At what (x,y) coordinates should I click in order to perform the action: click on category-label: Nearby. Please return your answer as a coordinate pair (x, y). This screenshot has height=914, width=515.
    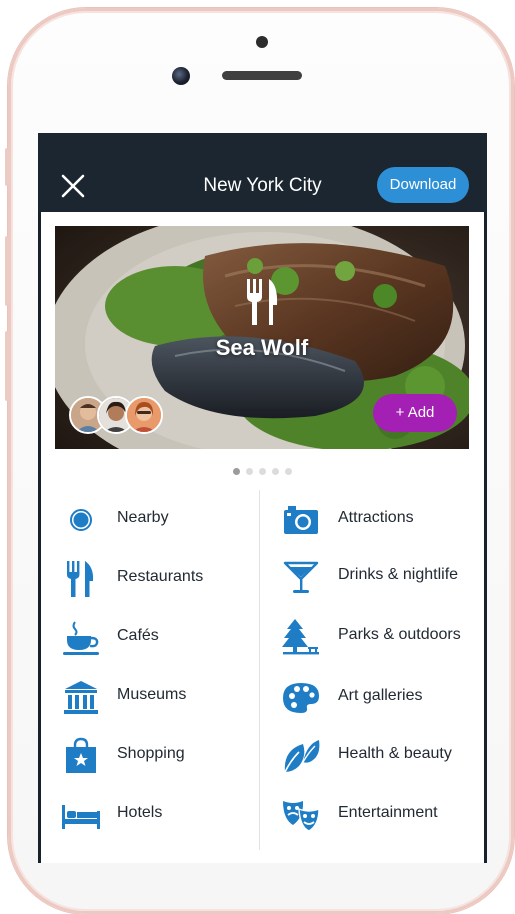
    Looking at the image, I should click on (143, 517).